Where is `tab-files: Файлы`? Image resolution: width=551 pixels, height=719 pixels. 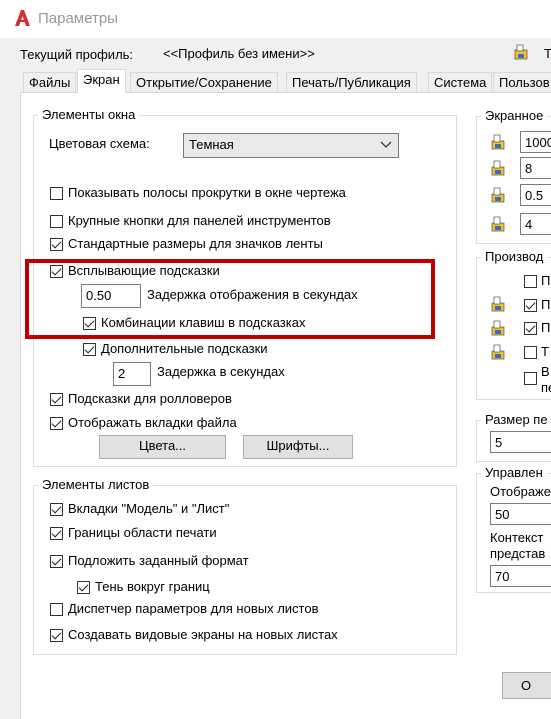 tab-files: Файлы is located at coordinates (50, 82).